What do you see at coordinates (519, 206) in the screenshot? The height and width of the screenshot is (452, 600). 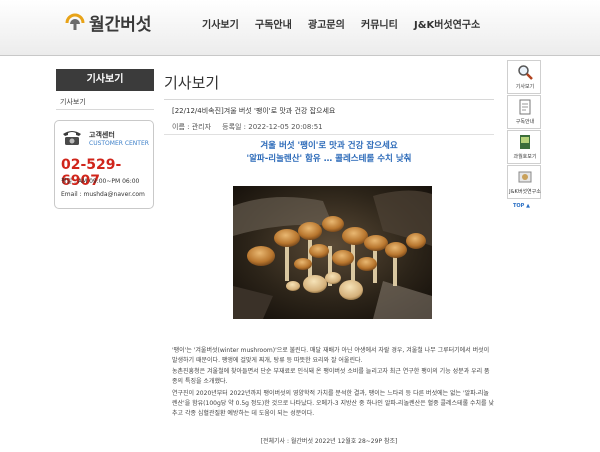 I see `scroll-top-label: TOP` at bounding box center [519, 206].